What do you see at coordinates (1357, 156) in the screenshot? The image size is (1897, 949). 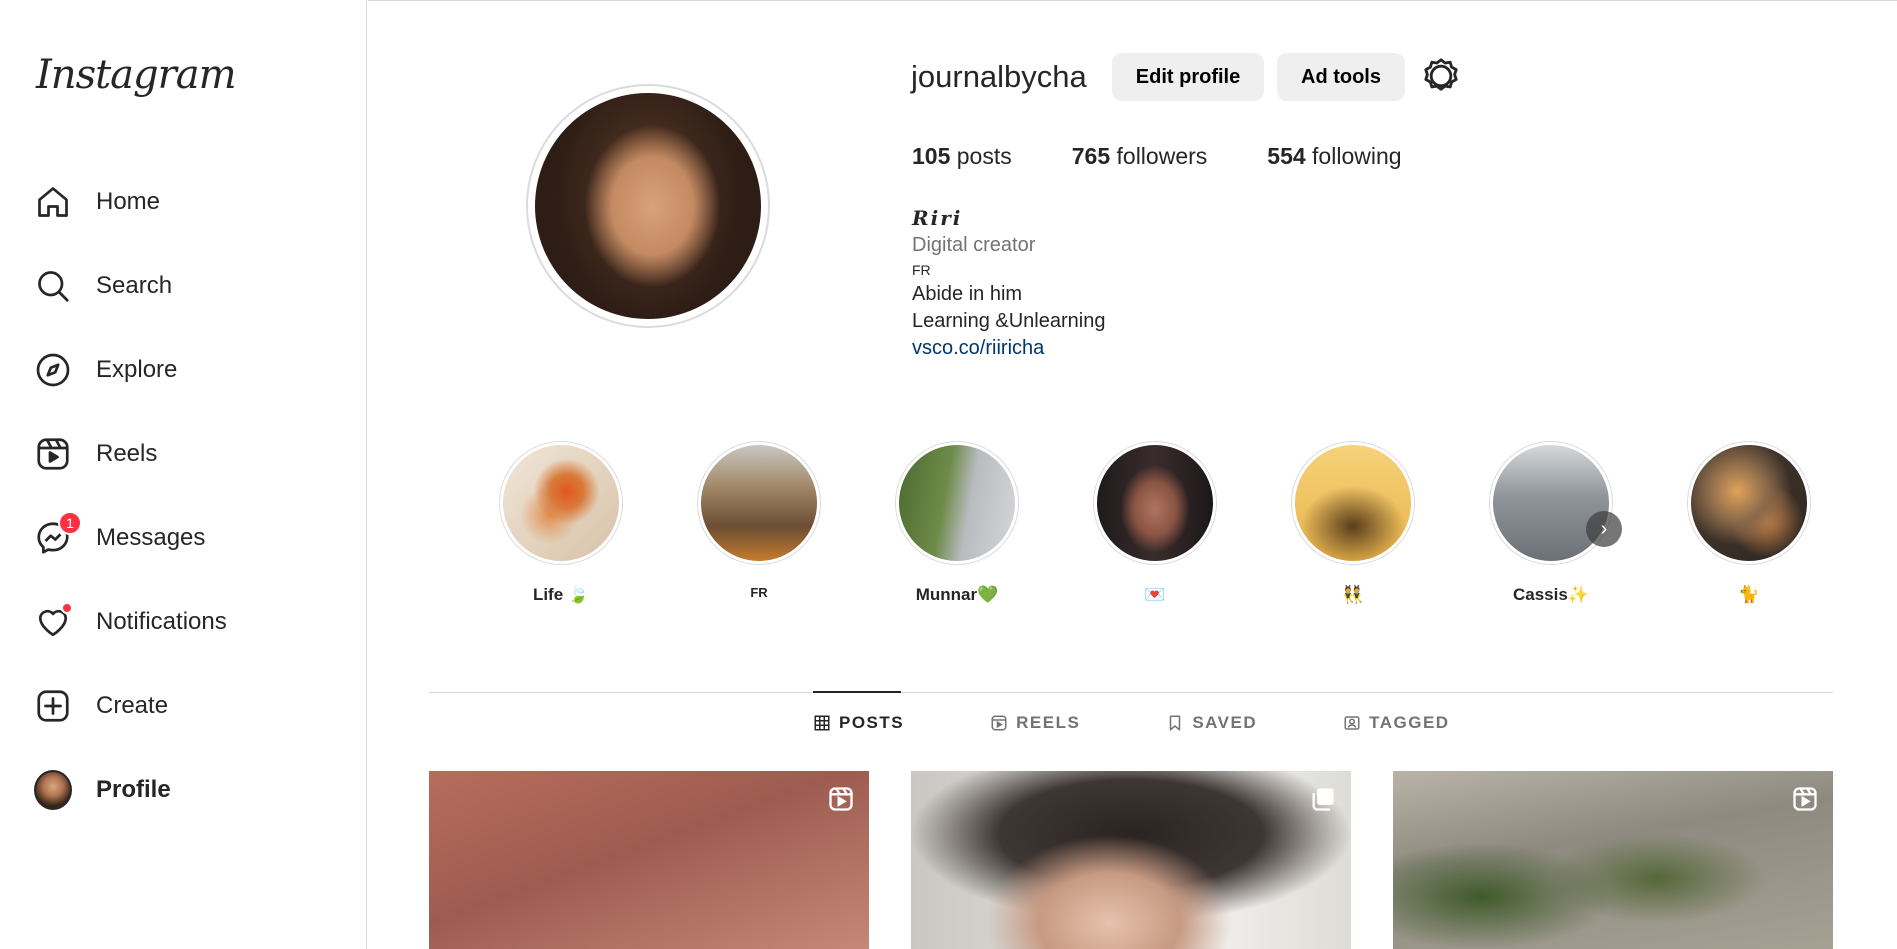 I see `following-label: following` at bounding box center [1357, 156].